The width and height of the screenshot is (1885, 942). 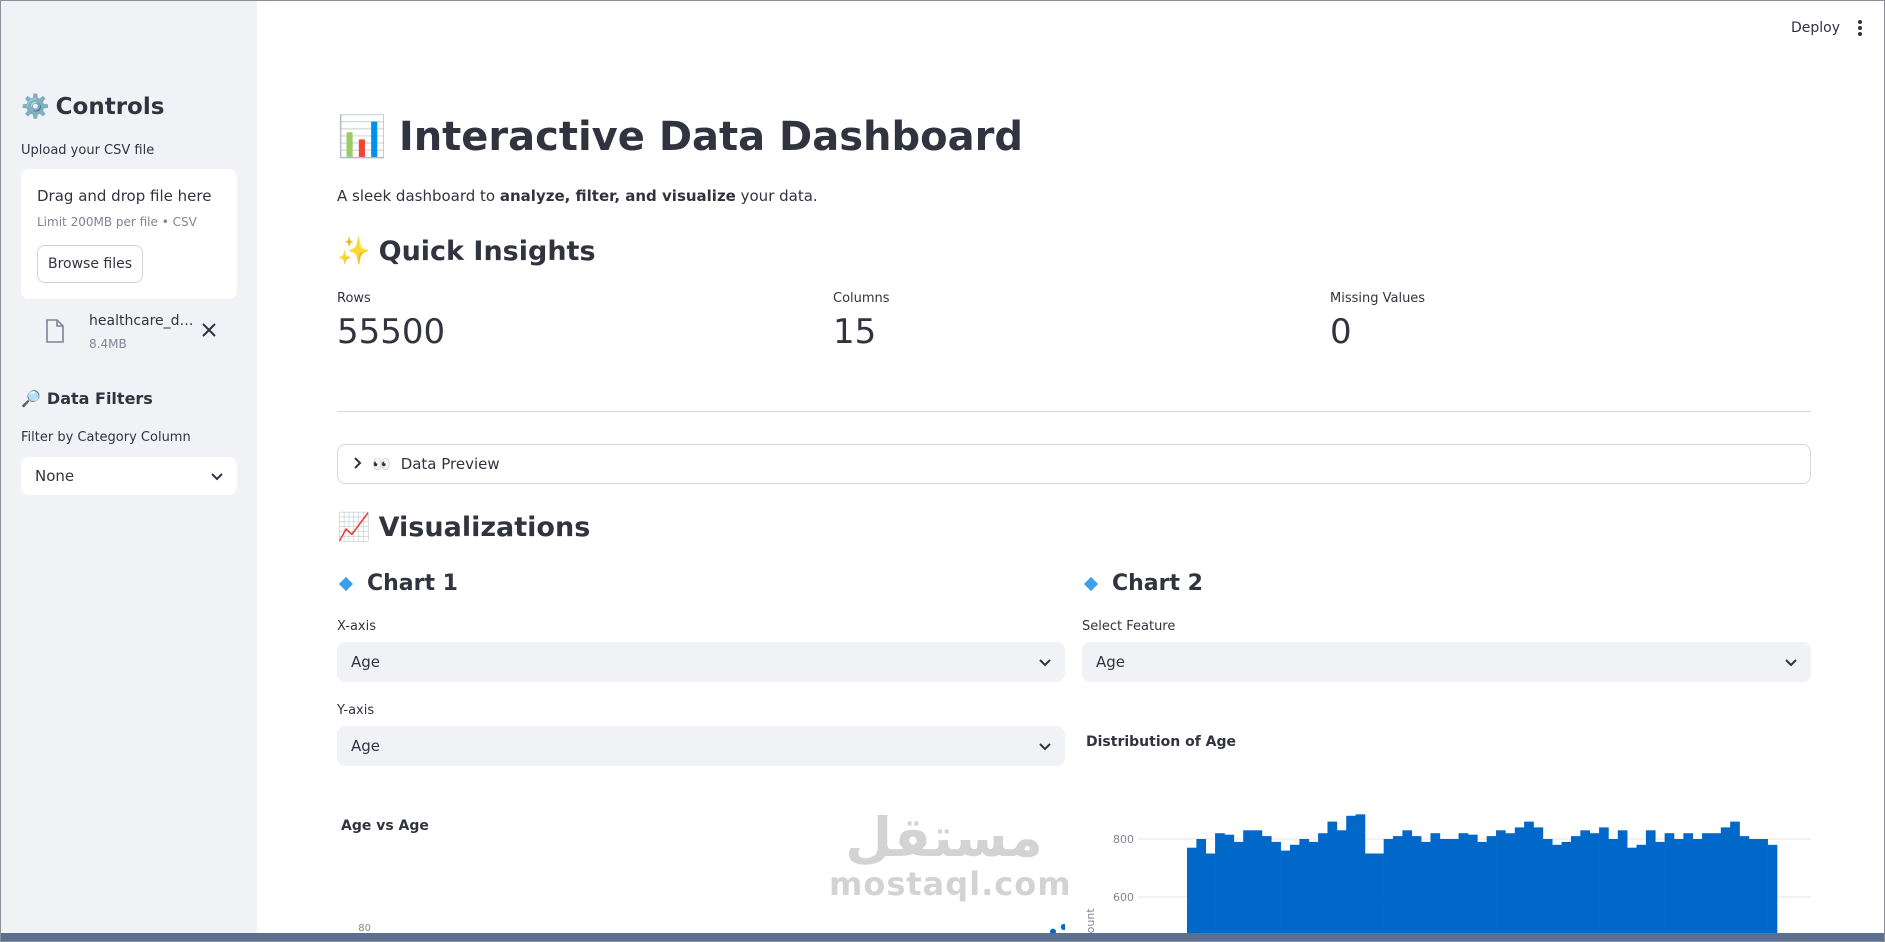 What do you see at coordinates (617, 196) in the screenshot?
I see `subtitle-bold: analyze, filter, and visualize` at bounding box center [617, 196].